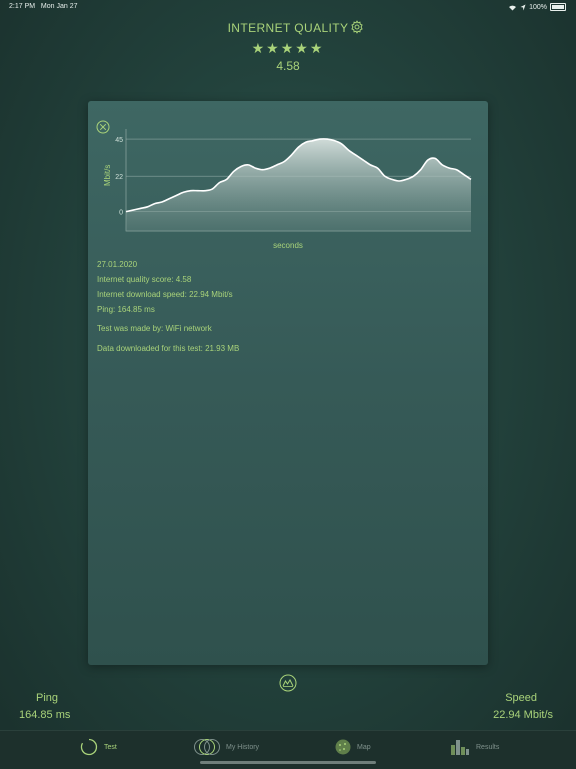  What do you see at coordinates (22, 6) in the screenshot?
I see `status-time-text: 2:17 PM` at bounding box center [22, 6].